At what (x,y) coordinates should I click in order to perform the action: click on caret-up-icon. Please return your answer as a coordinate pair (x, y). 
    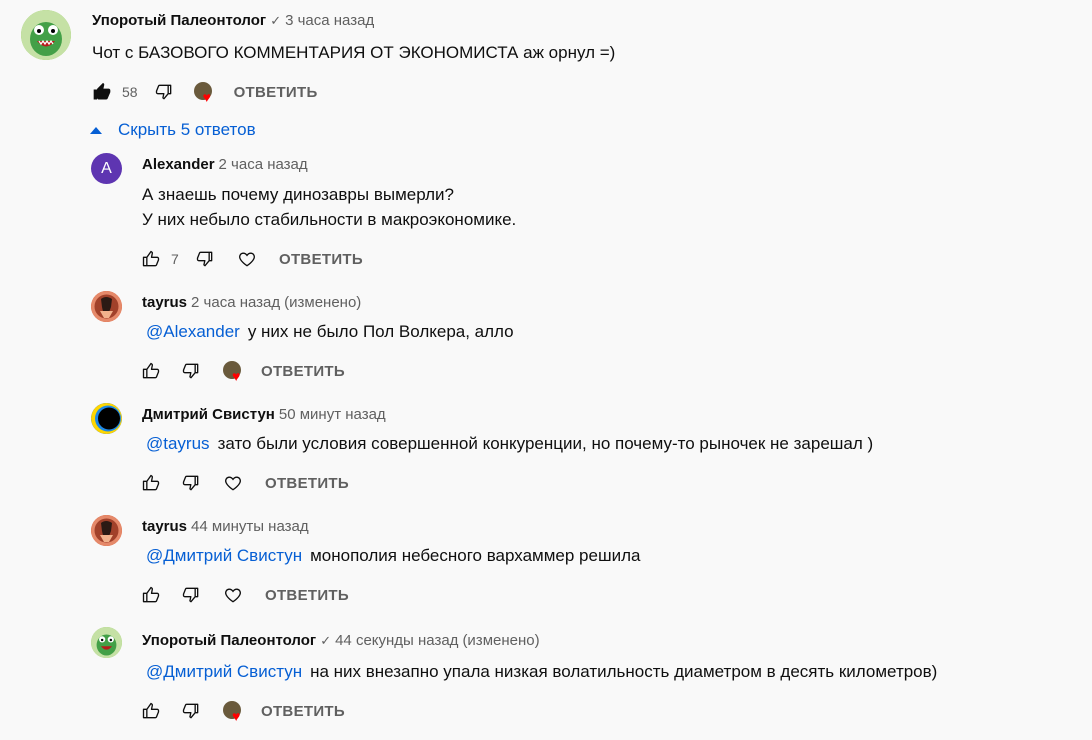
    Looking at the image, I should click on (96, 130).